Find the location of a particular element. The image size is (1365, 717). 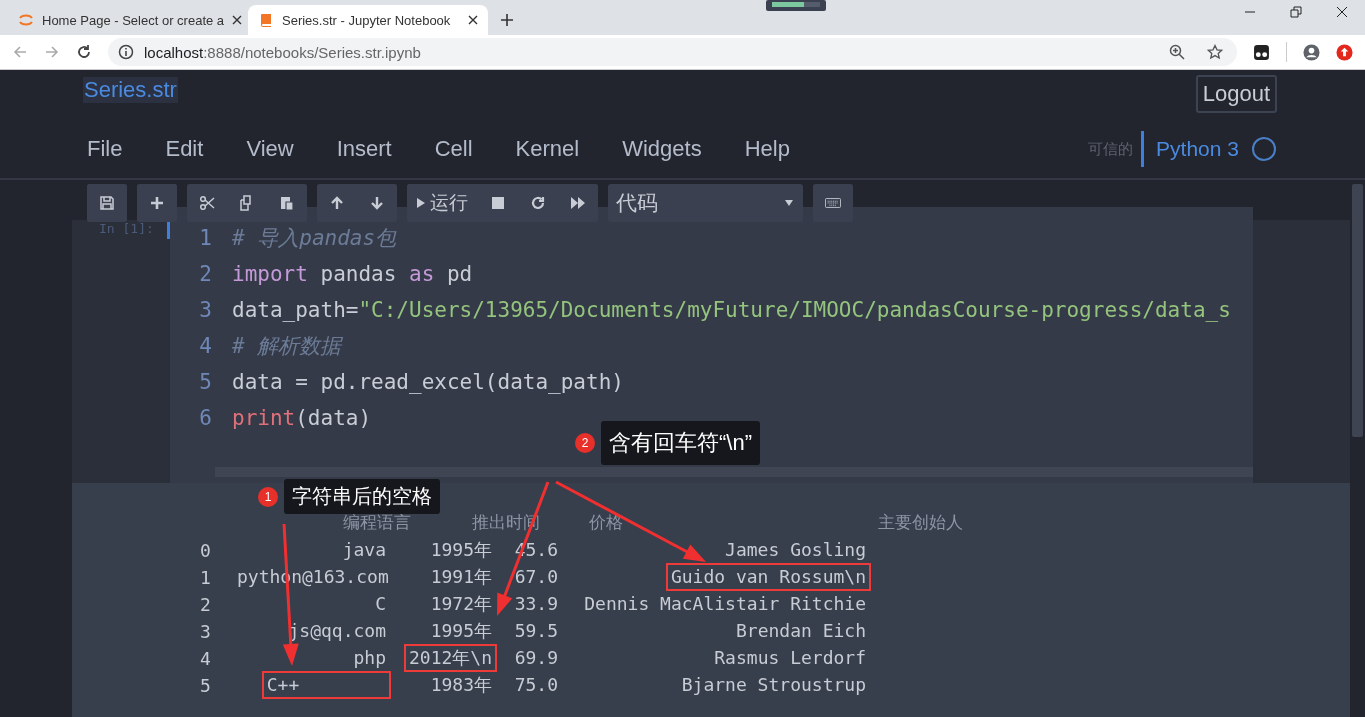

table-cell-text: 59.5 is located at coordinates (536, 631).